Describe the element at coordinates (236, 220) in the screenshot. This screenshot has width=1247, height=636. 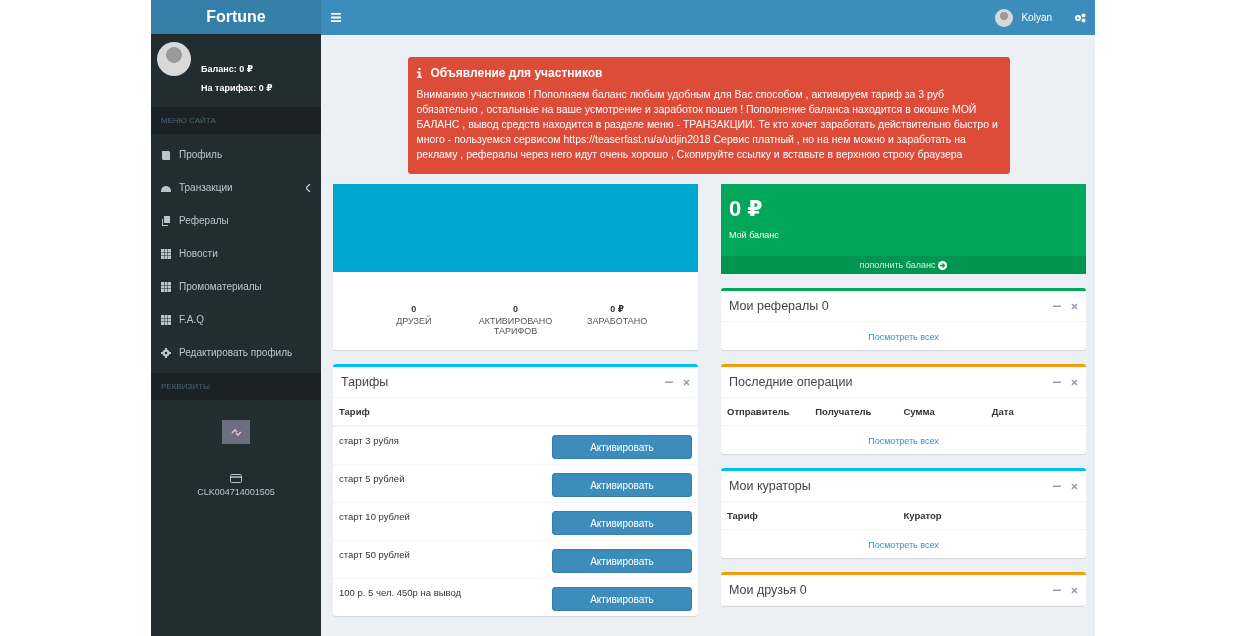
I see `sidebar-item: Рефералы` at that location.